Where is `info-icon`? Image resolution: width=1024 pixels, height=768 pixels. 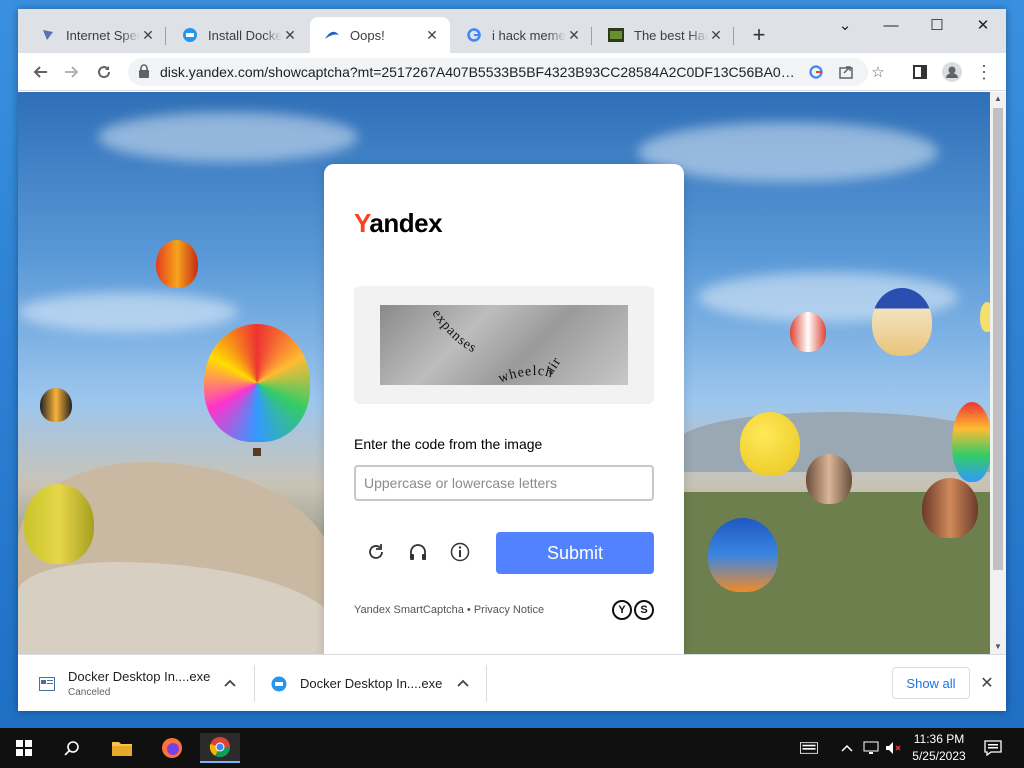 info-icon is located at coordinates (460, 552).